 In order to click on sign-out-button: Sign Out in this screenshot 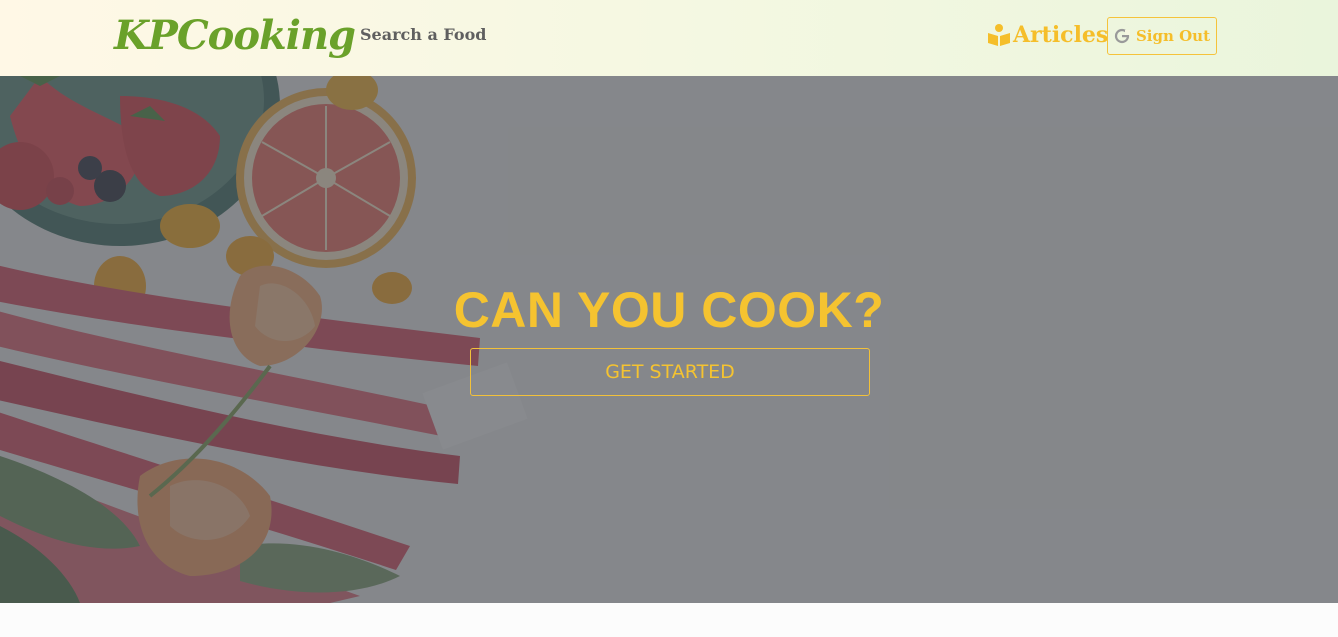, I will do `click(1162, 36)`.